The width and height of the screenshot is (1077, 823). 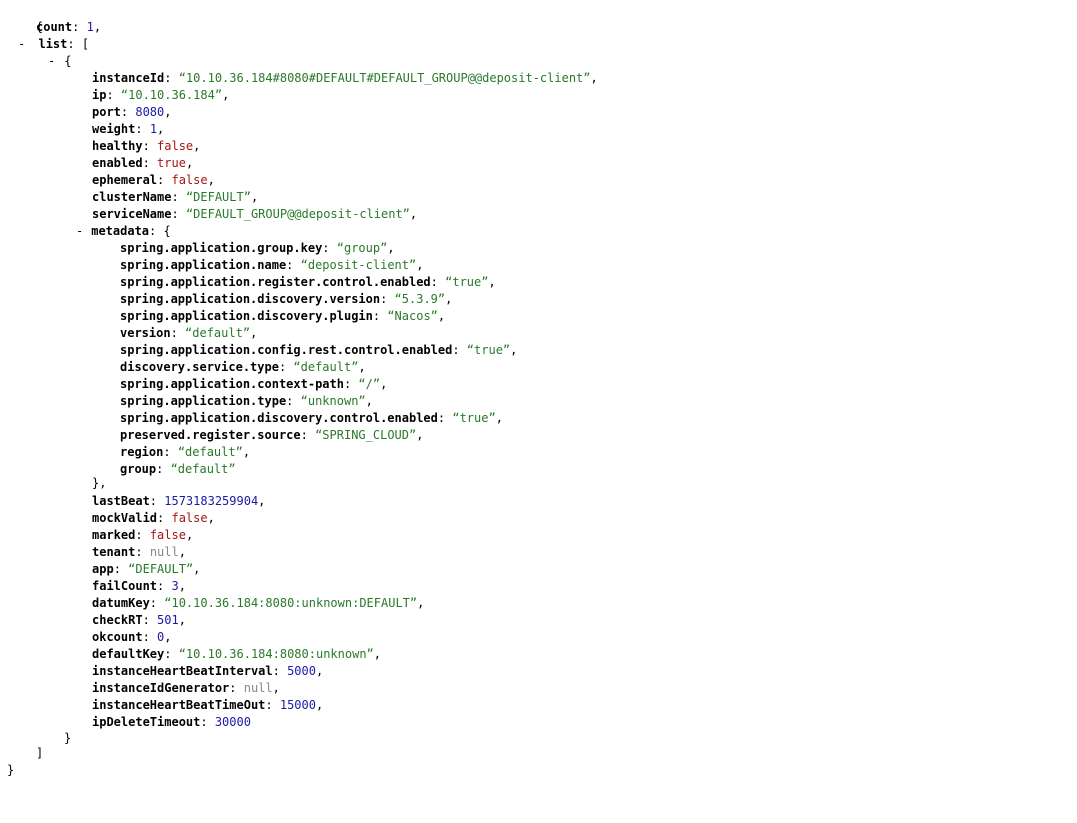 I want to click on ip-value: “10.10.36.184”, so click(x=171, y=95).